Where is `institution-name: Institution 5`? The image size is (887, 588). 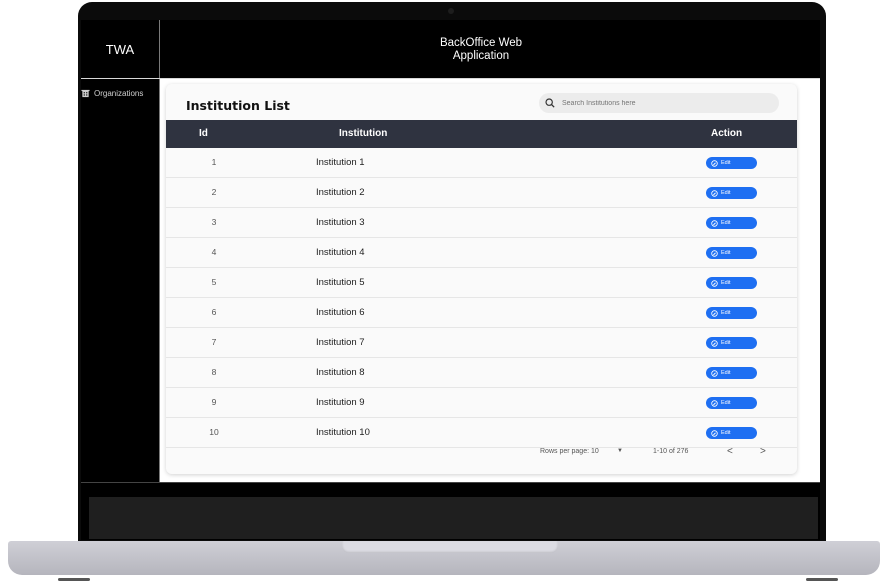
institution-name: Institution 5 is located at coordinates (340, 282).